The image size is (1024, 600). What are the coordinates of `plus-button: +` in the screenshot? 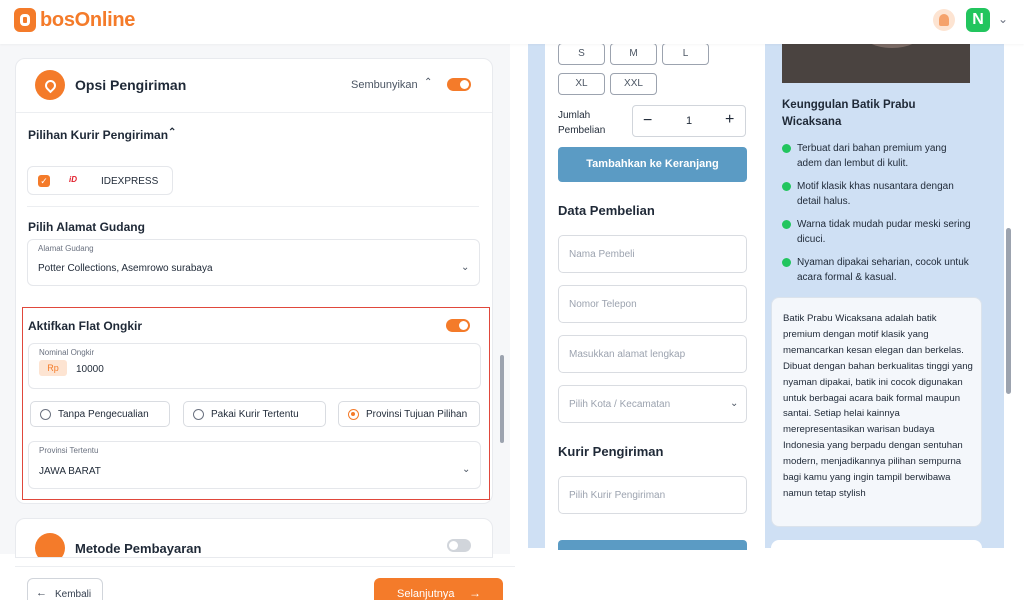 It's located at (729, 120).